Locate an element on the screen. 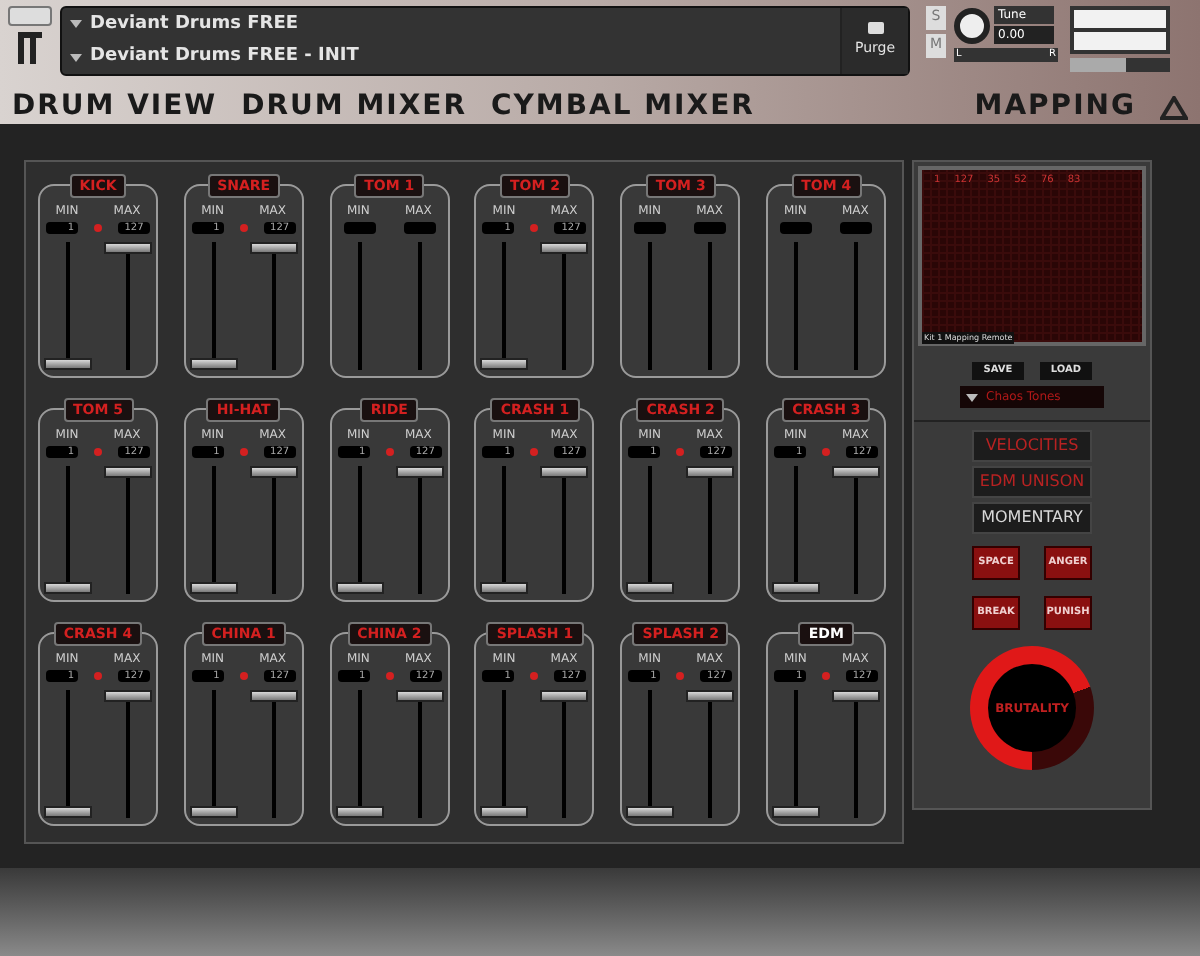 The height and width of the screenshot is (956, 1200). nav-tab: MAPPING is located at coordinates (1055, 107).